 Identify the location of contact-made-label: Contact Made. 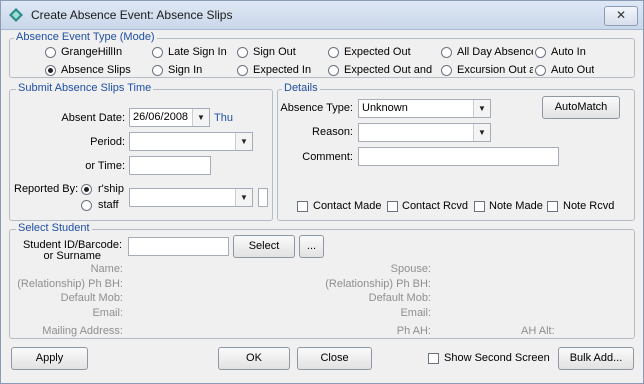
(347, 206).